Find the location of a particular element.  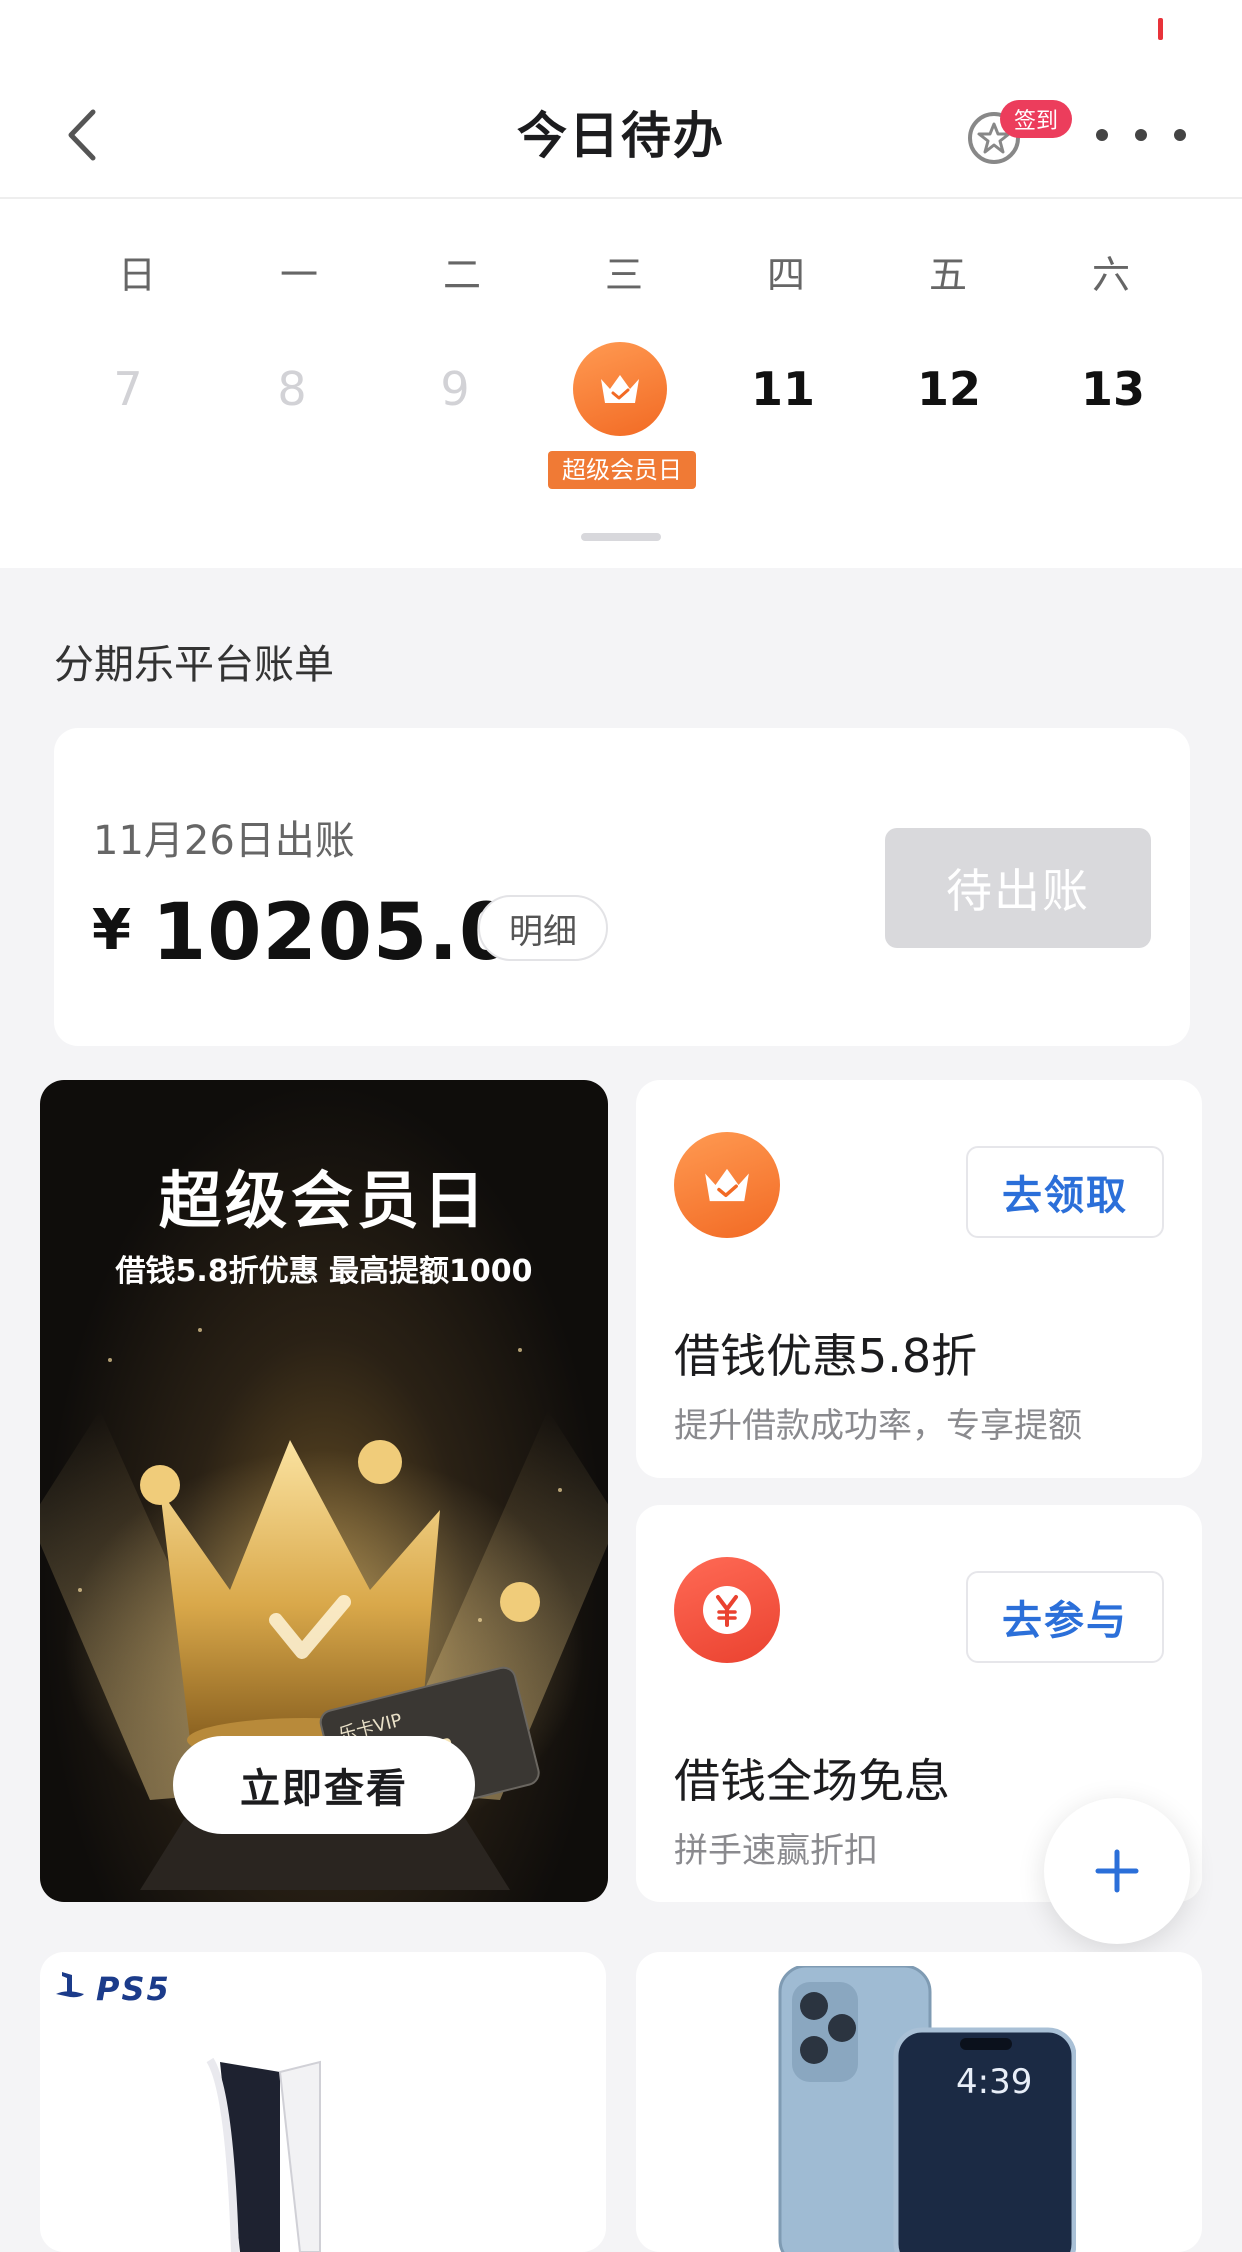

playstation-logo-icon is located at coordinates (70, 1985).